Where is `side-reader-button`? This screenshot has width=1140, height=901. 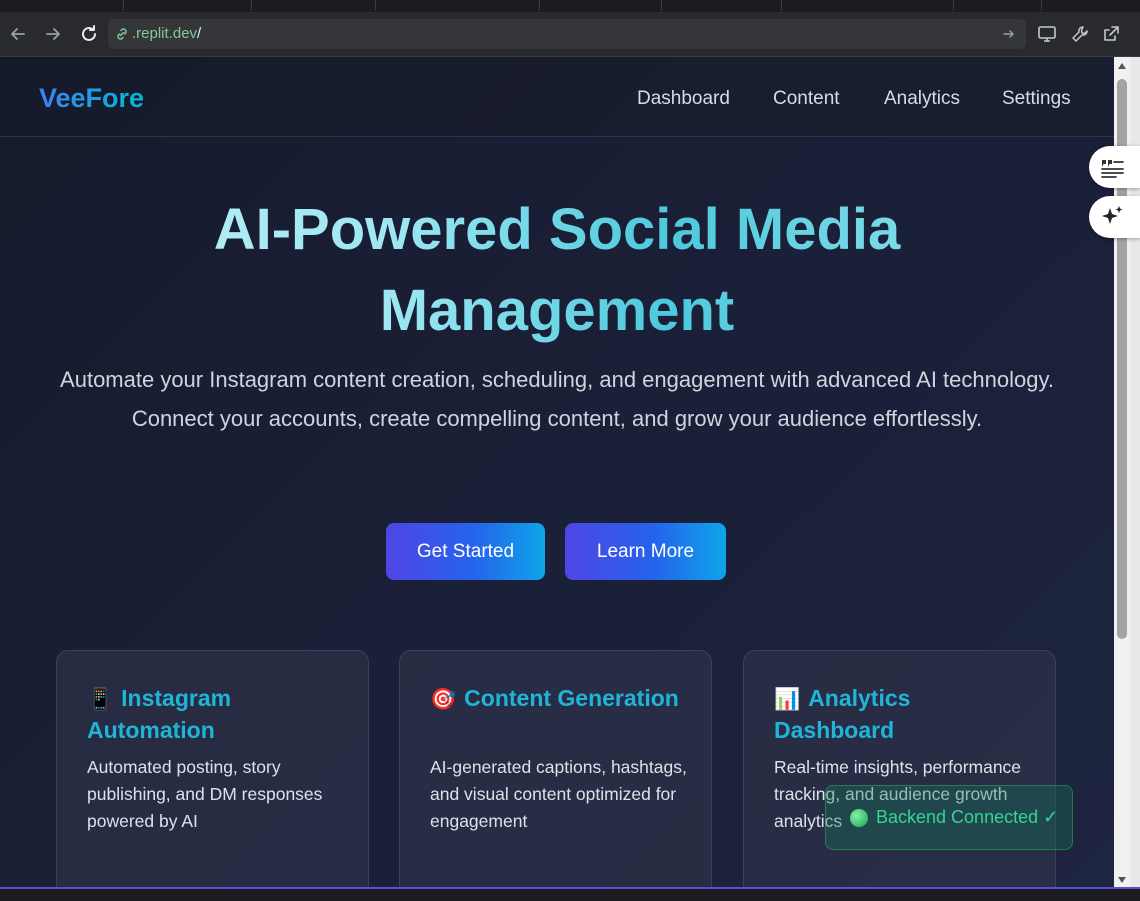
side-reader-button is located at coordinates (1114, 167).